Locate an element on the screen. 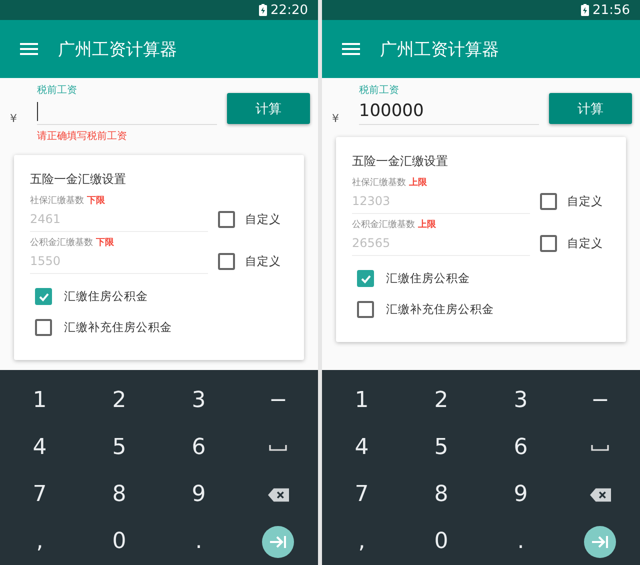 The height and width of the screenshot is (565, 640). salary-field: 100000 is located at coordinates (449, 111).